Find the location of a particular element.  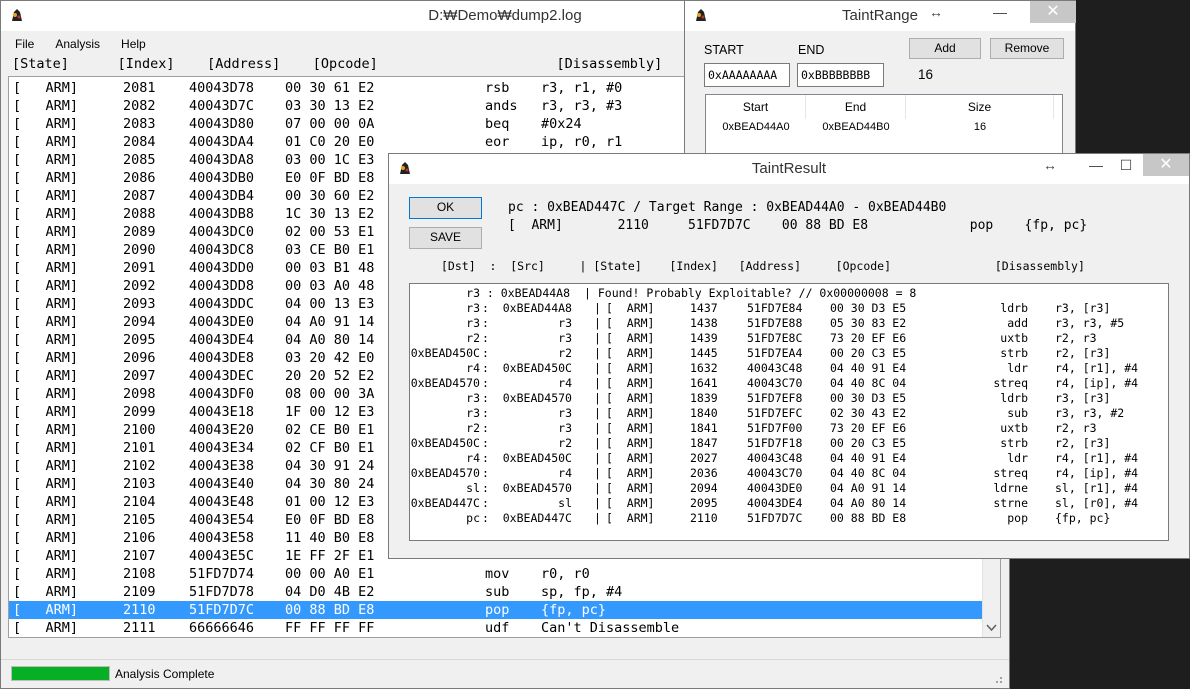

cell-addr: 40043D7C is located at coordinates (222, 106).